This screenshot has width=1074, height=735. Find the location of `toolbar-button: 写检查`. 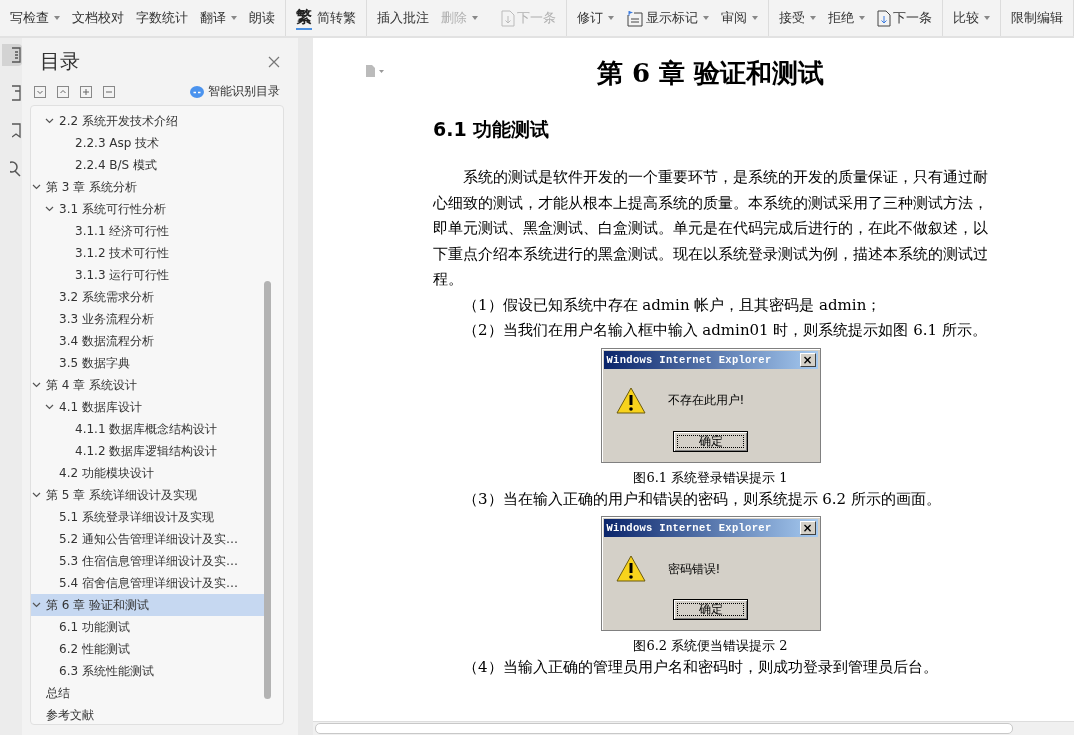

toolbar-button: 写检查 is located at coordinates (35, 18).